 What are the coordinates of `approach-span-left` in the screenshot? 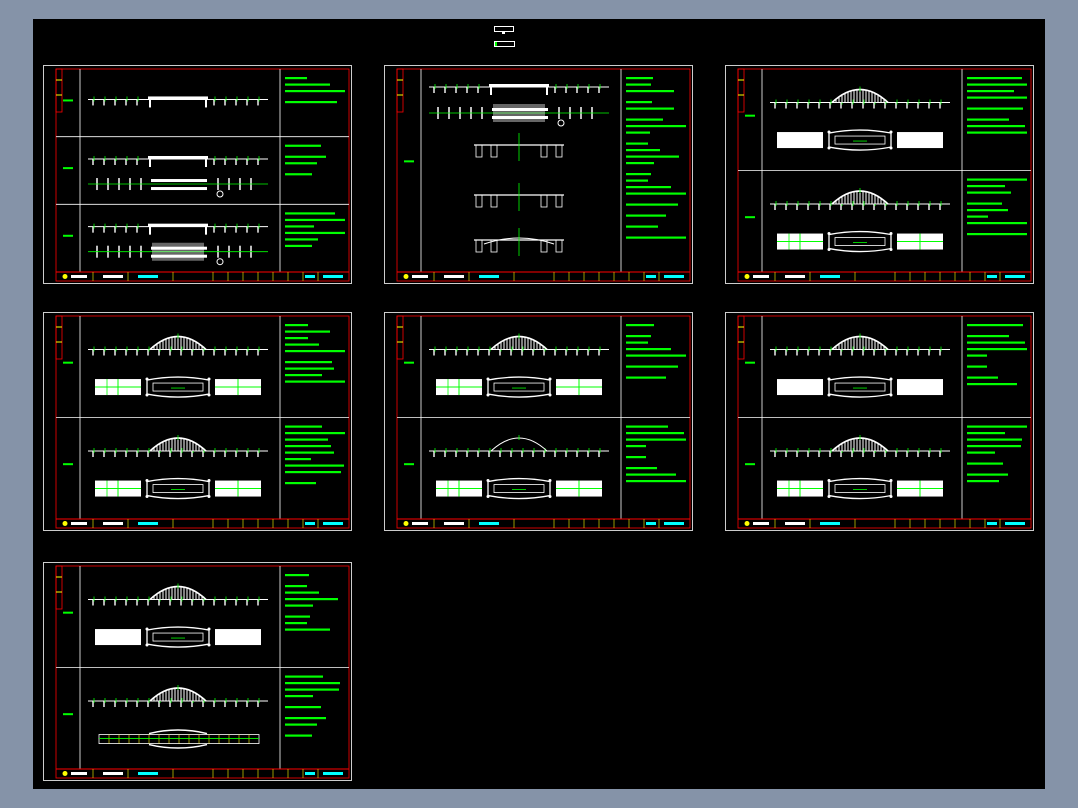 It's located at (800, 140).